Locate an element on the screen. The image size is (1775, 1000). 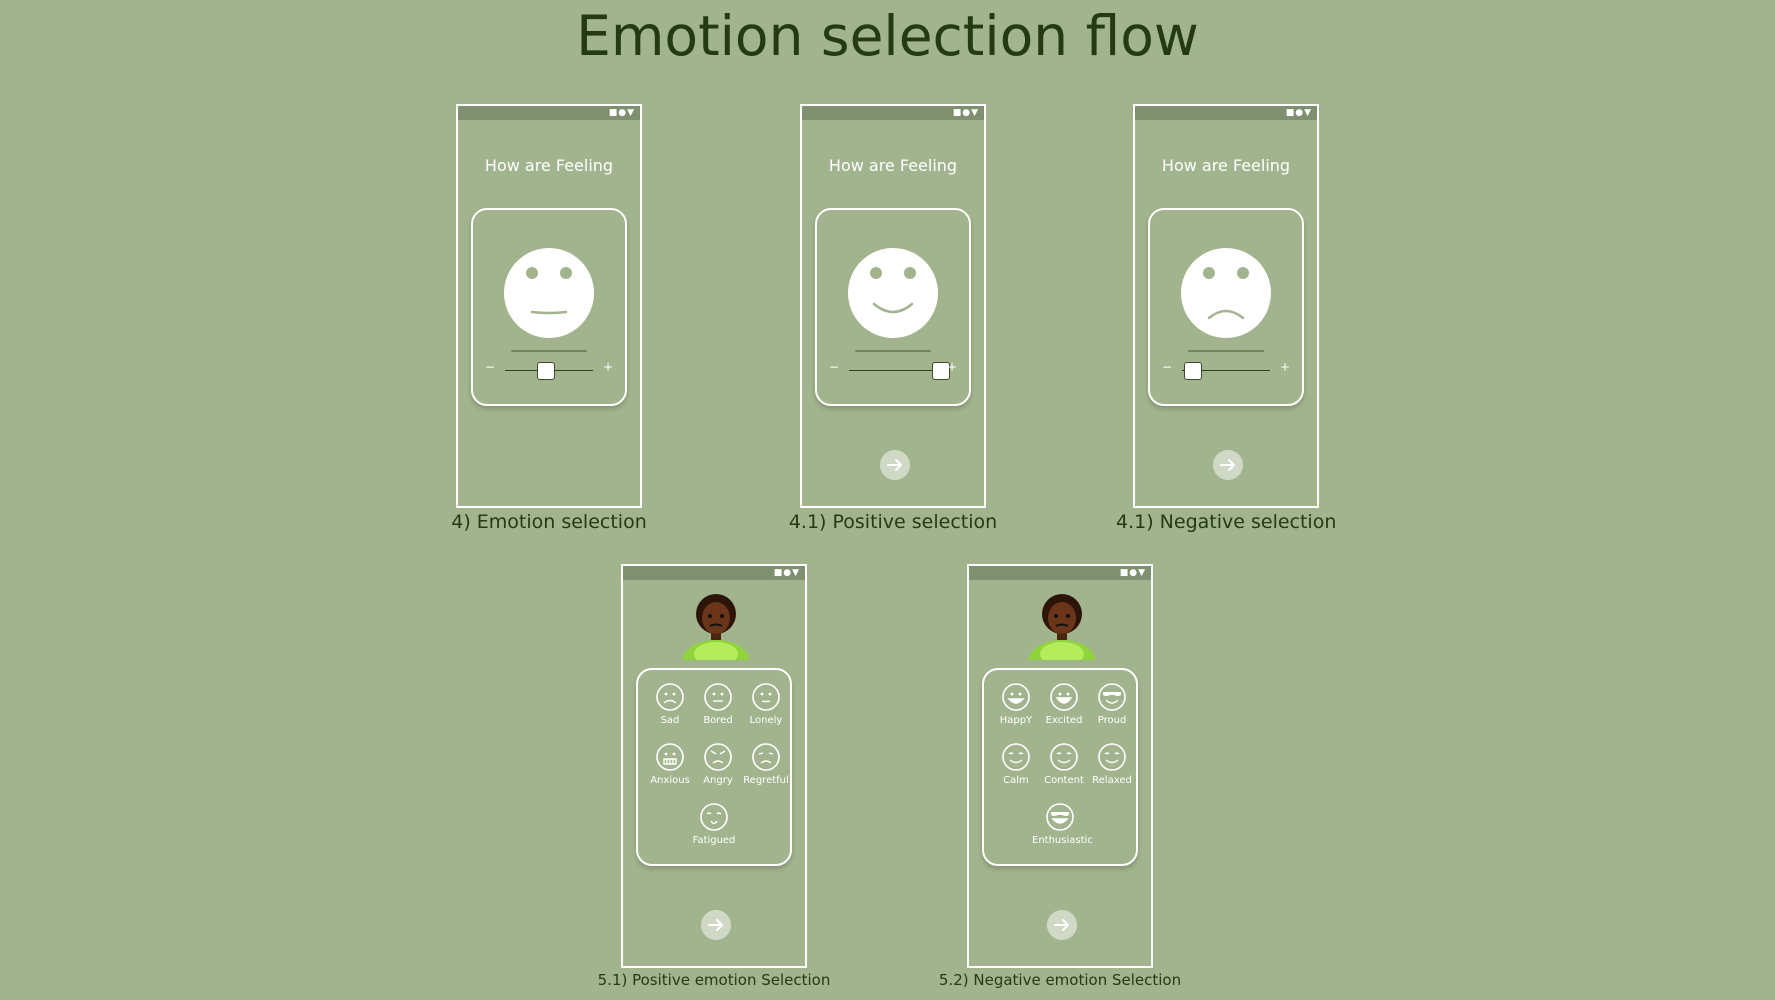
bored-face-icon is located at coordinates (718, 697).